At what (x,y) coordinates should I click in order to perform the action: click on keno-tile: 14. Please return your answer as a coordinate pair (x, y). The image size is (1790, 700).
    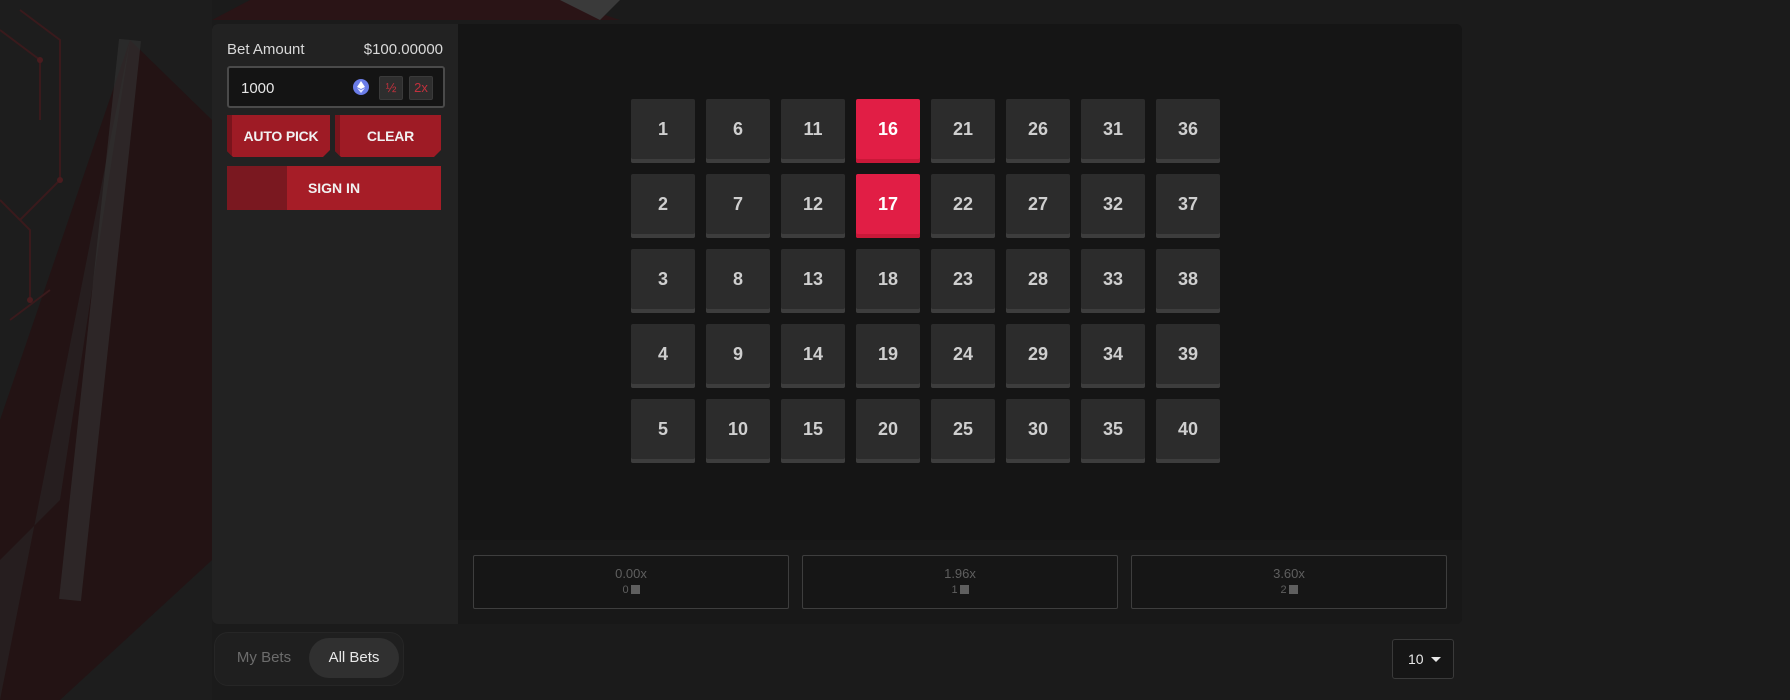
    Looking at the image, I should click on (813, 356).